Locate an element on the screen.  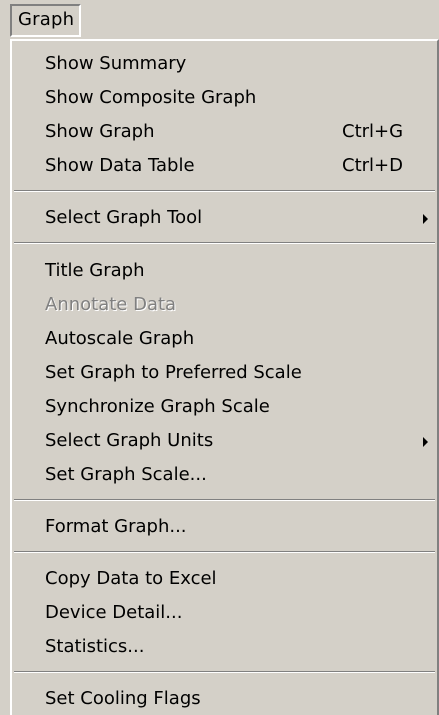
menu-item-annotate-data: Annotate Data is located at coordinates (224, 305).